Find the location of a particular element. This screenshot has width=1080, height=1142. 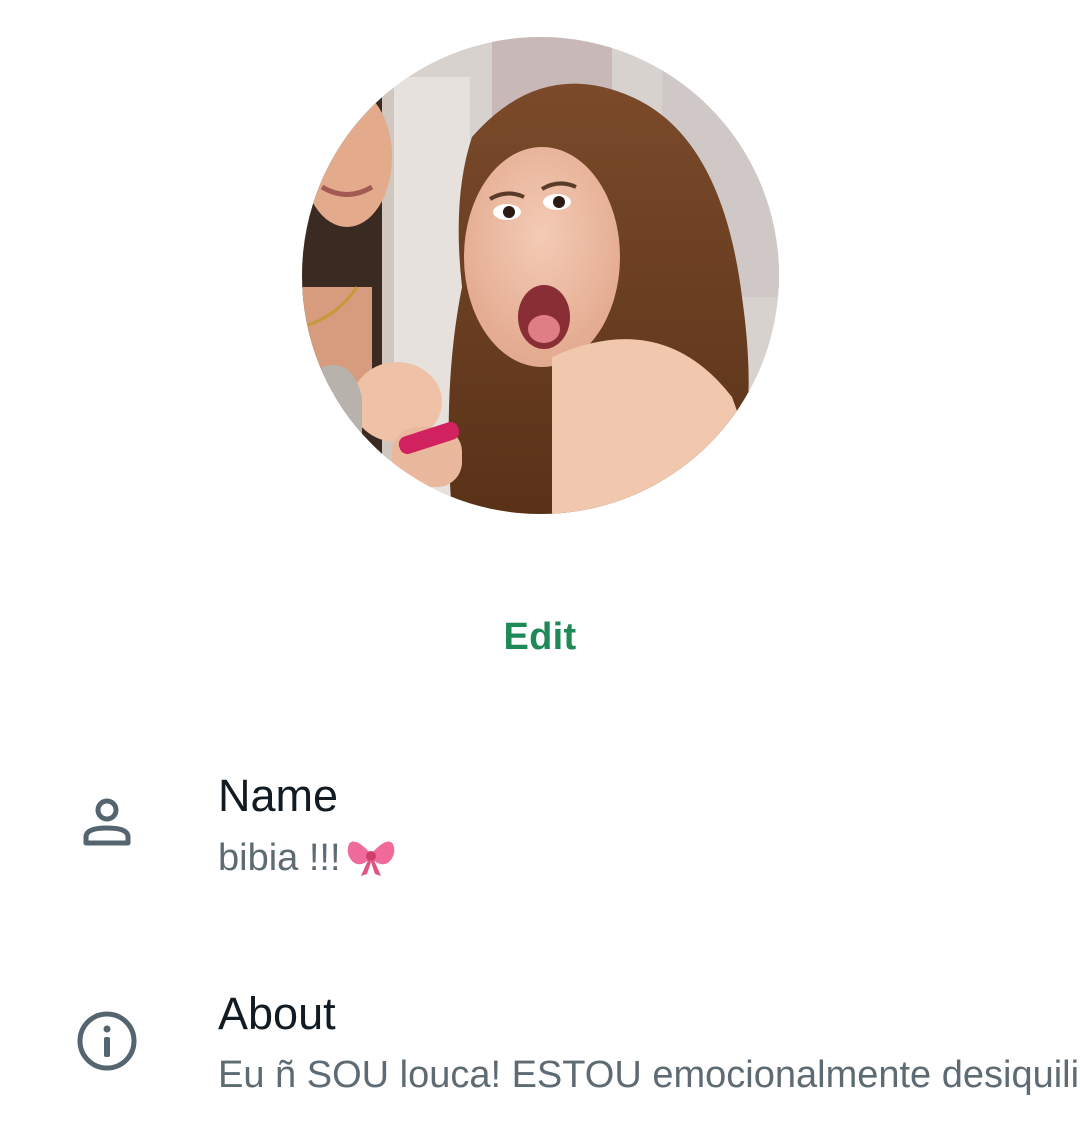

ribbon-bow-icon is located at coordinates (371, 861).